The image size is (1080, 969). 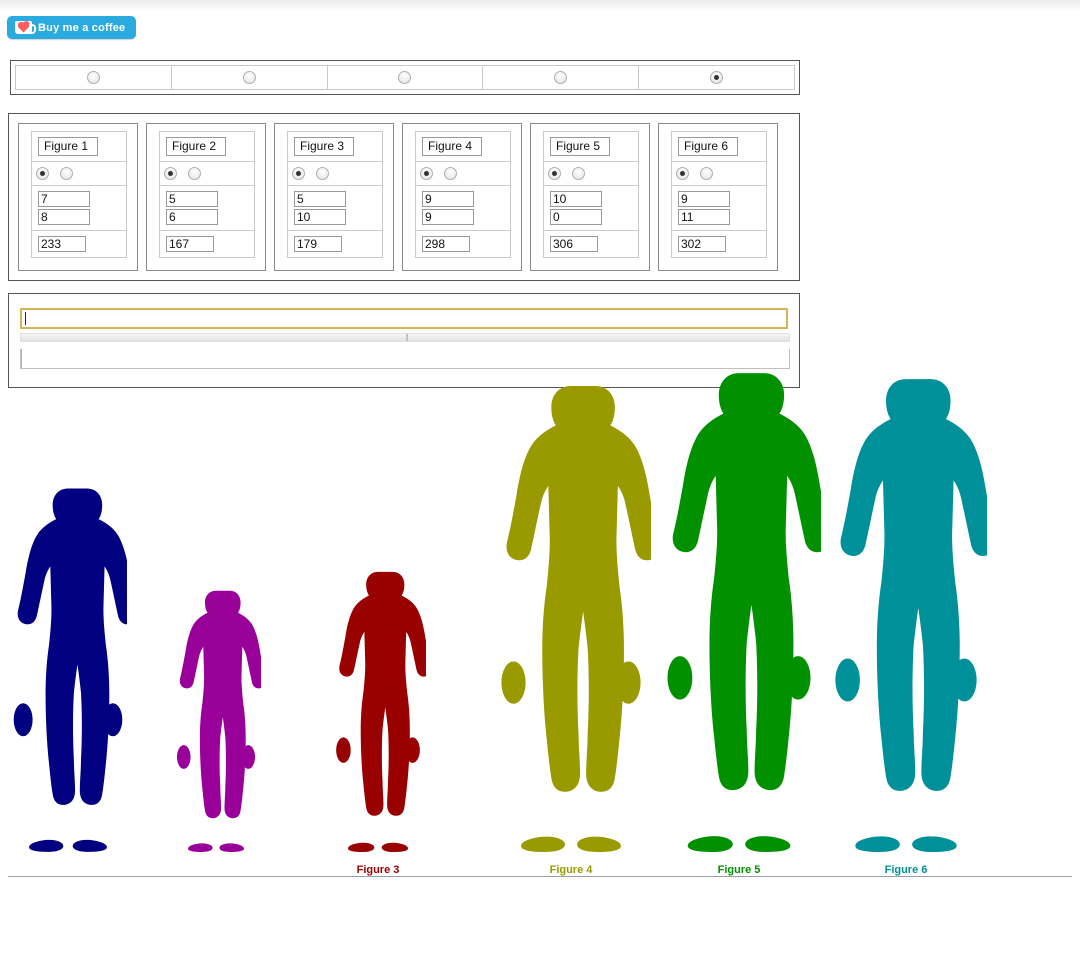 I want to click on figure-card-3-inches-input: 10, so click(x=320, y=217).